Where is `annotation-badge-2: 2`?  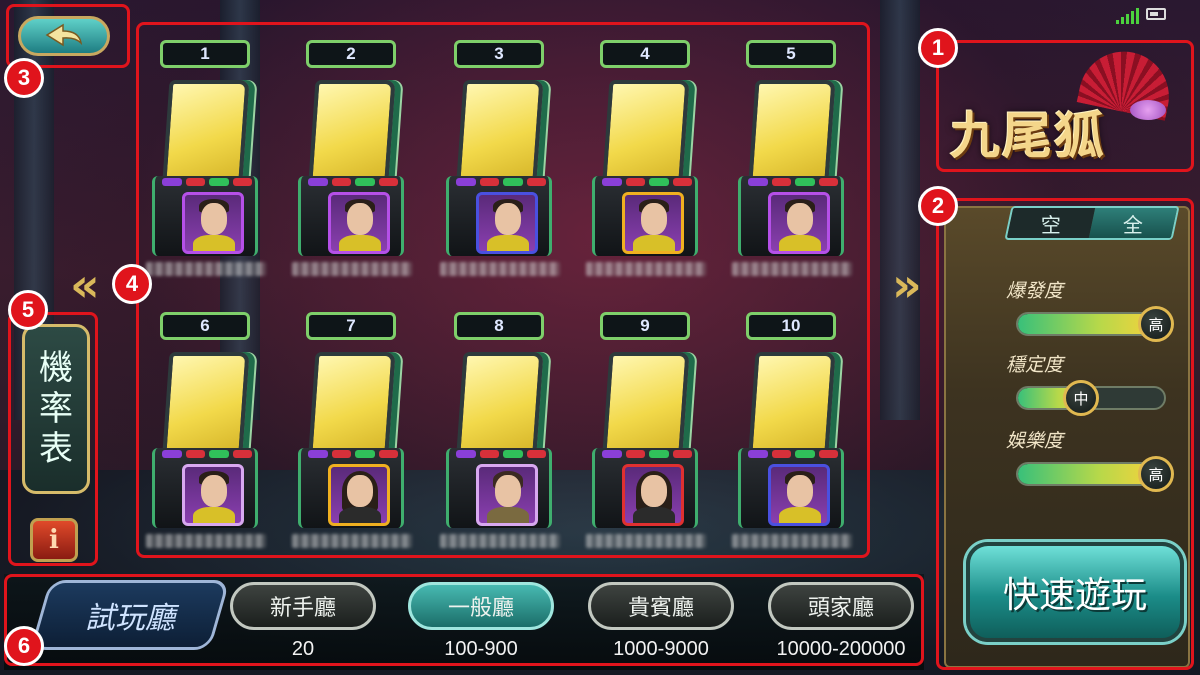
annotation-badge-2: 2 is located at coordinates (938, 206).